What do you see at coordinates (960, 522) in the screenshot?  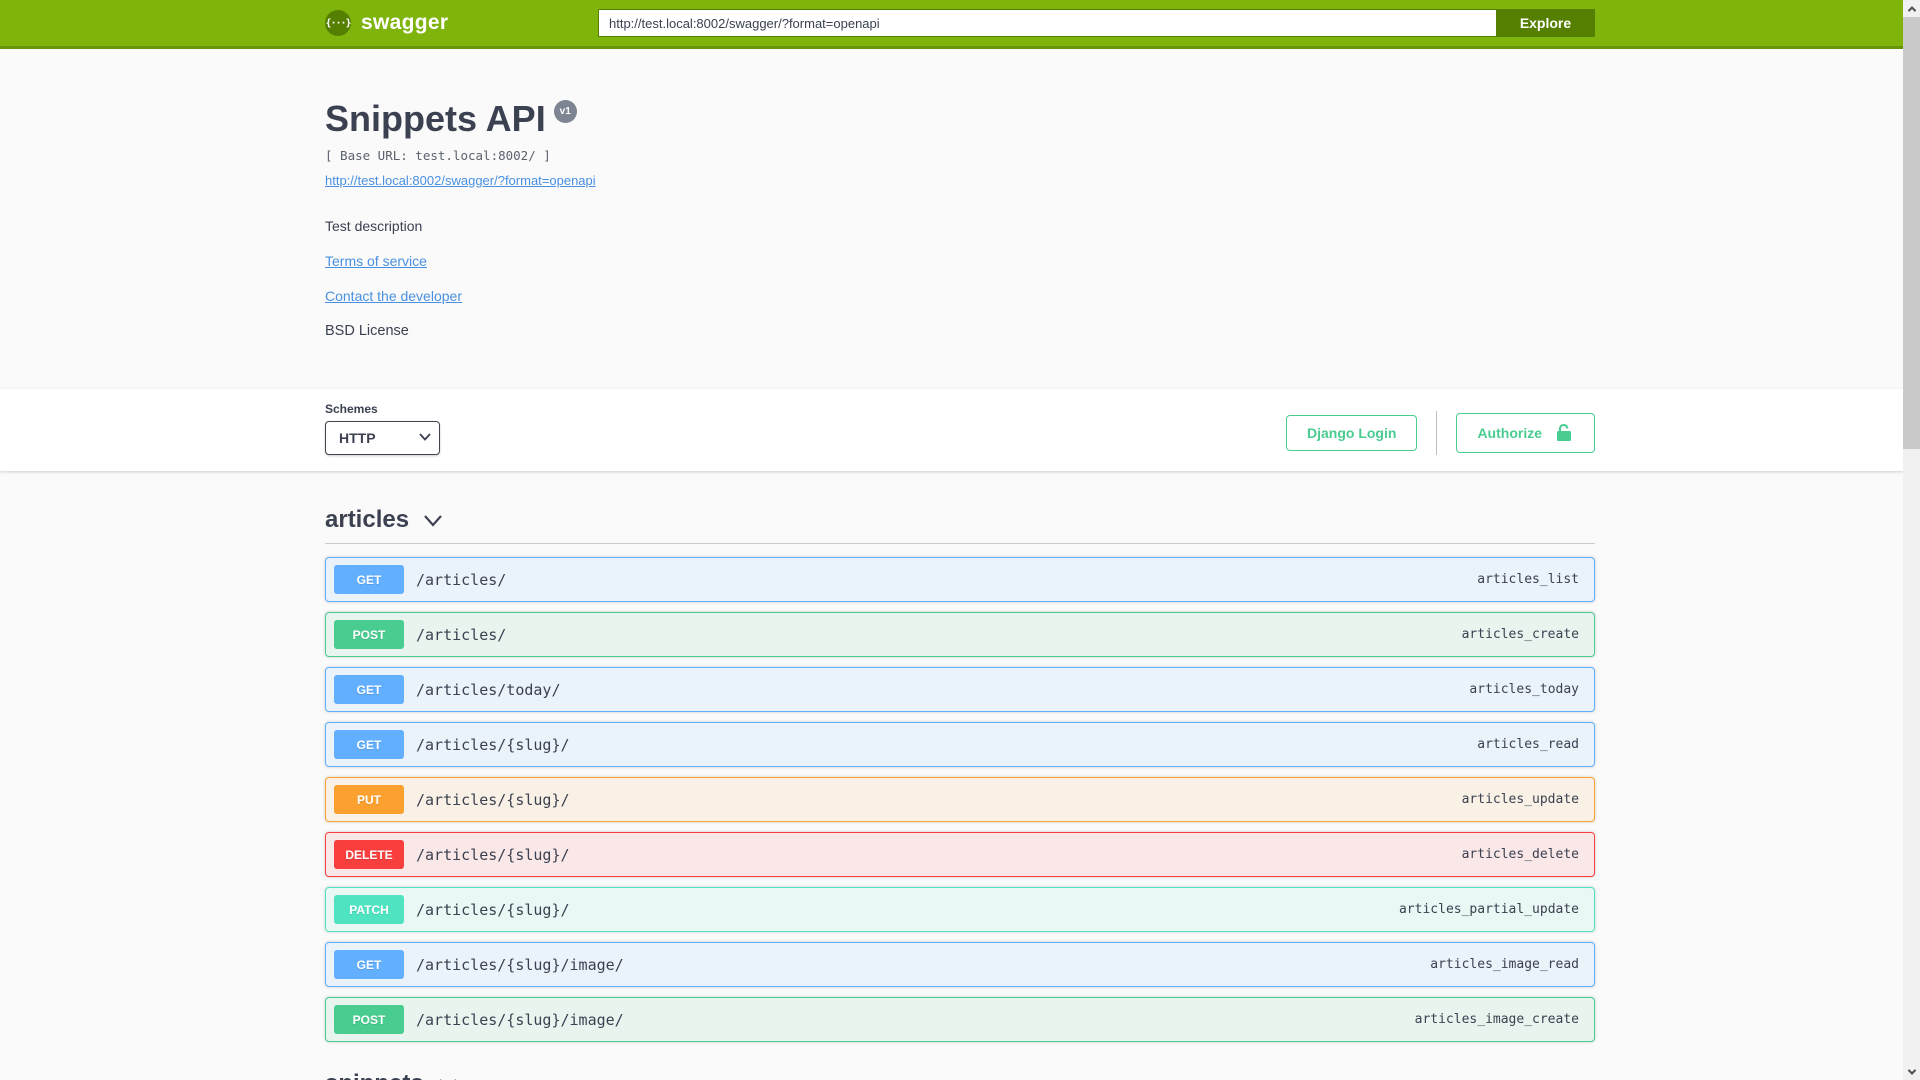 I see `section-header: articles` at bounding box center [960, 522].